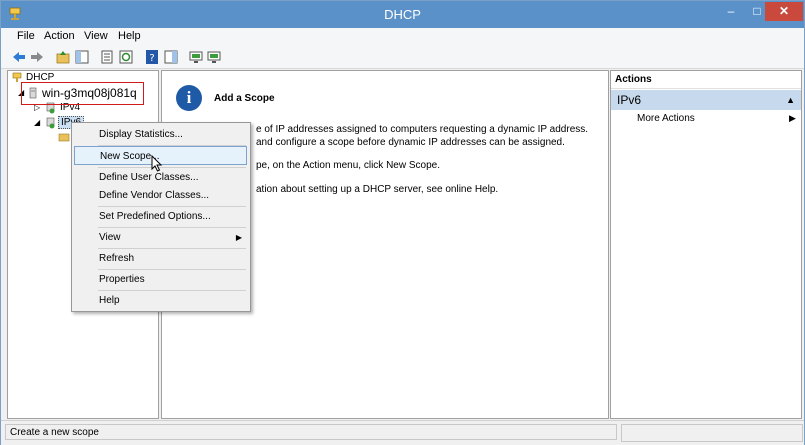 Image resolution: width=805 pixels, height=445 pixels. What do you see at coordinates (110, 237) in the screenshot?
I see `menu-item-view-label: View` at bounding box center [110, 237].